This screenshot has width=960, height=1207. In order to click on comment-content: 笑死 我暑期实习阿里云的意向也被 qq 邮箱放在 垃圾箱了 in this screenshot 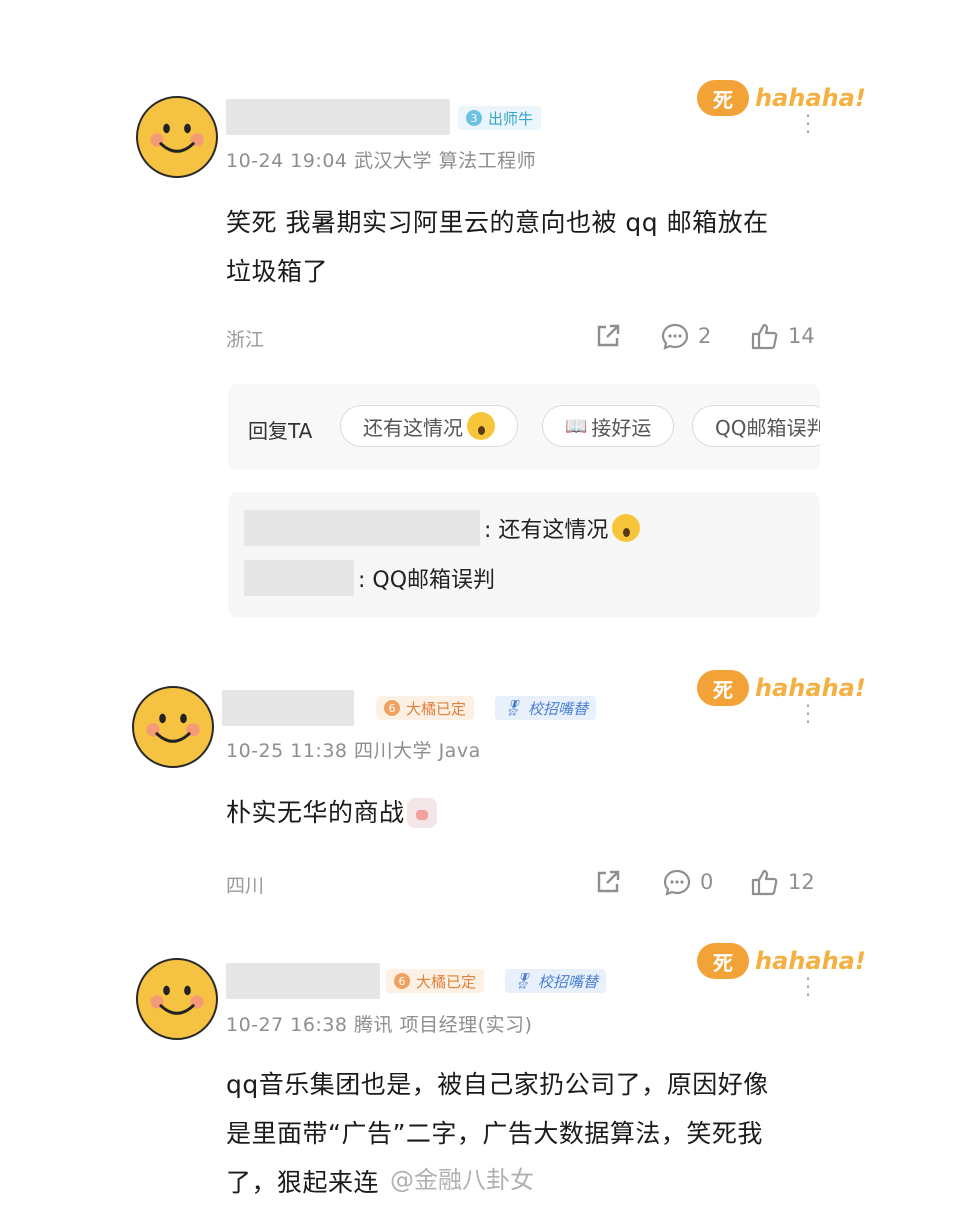, I will do `click(497, 247)`.